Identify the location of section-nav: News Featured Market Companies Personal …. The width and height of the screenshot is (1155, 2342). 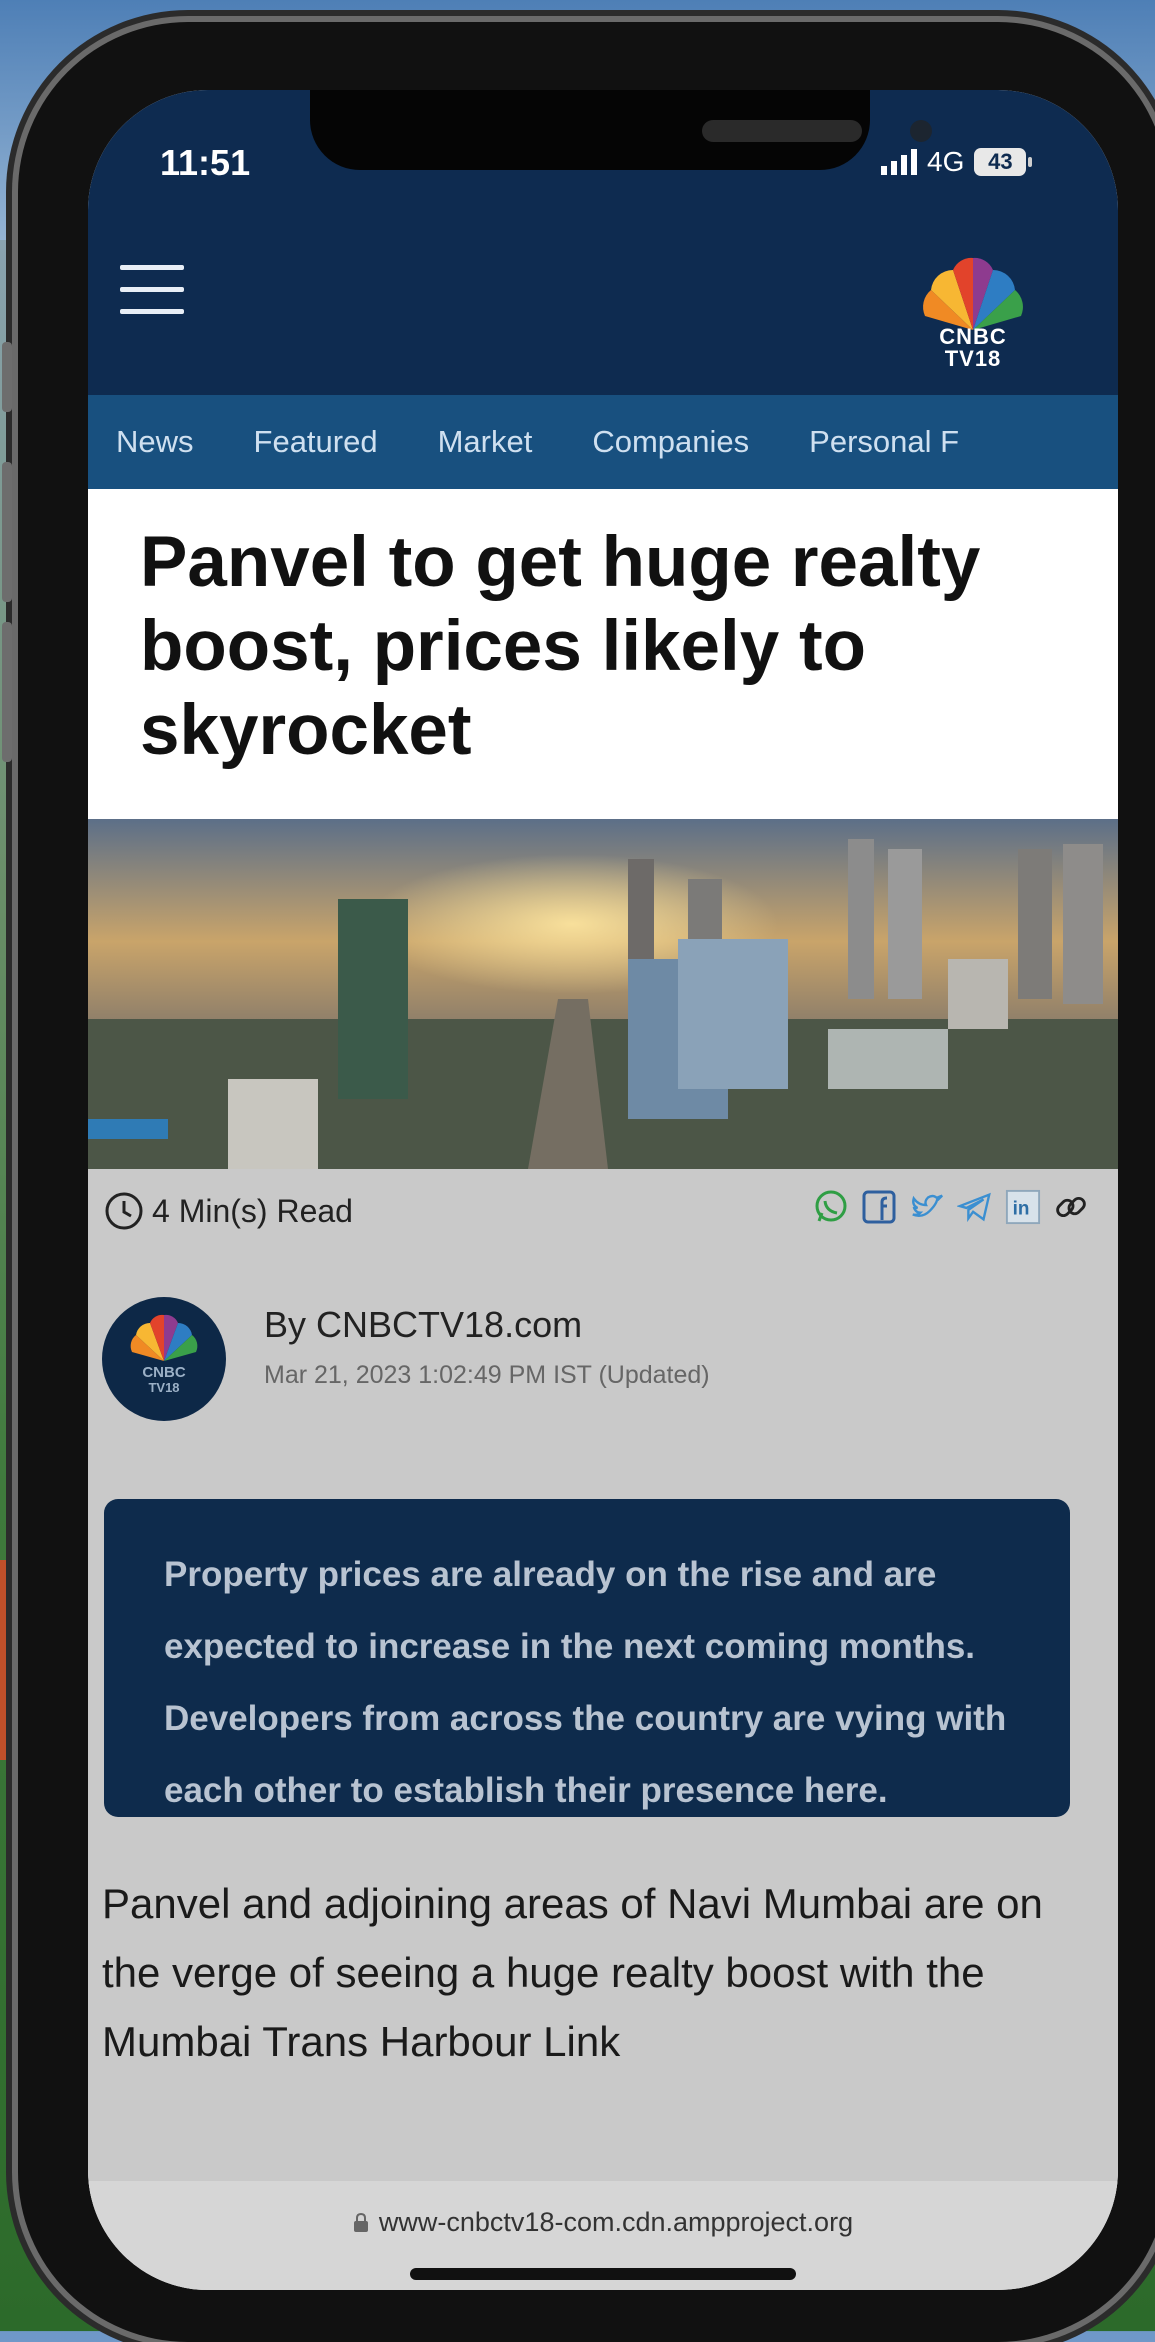
(603, 442).